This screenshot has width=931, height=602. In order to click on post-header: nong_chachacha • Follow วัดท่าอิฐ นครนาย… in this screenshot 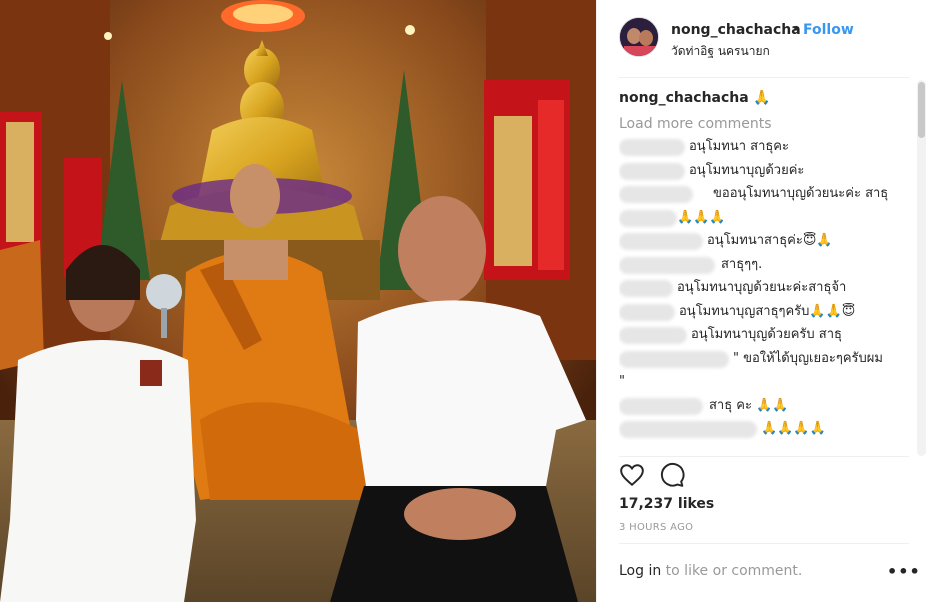, I will do `click(764, 39)`.